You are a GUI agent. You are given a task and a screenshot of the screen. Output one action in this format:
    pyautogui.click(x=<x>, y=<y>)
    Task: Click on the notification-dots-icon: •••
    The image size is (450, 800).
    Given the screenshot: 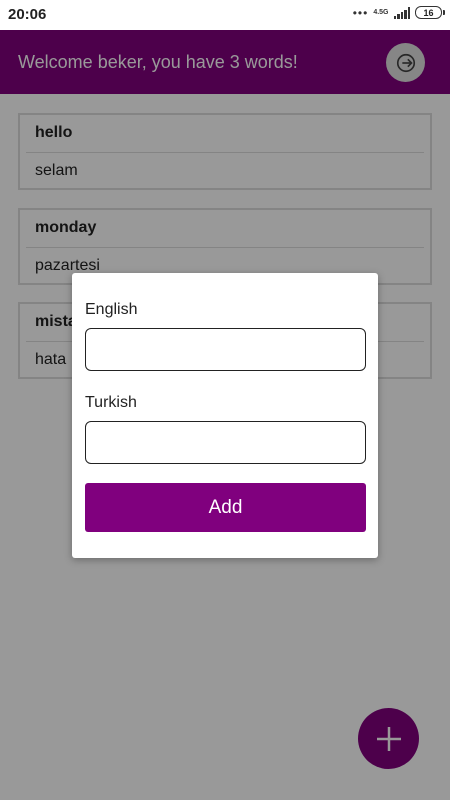 What is the action you would take?
    pyautogui.click(x=360, y=12)
    